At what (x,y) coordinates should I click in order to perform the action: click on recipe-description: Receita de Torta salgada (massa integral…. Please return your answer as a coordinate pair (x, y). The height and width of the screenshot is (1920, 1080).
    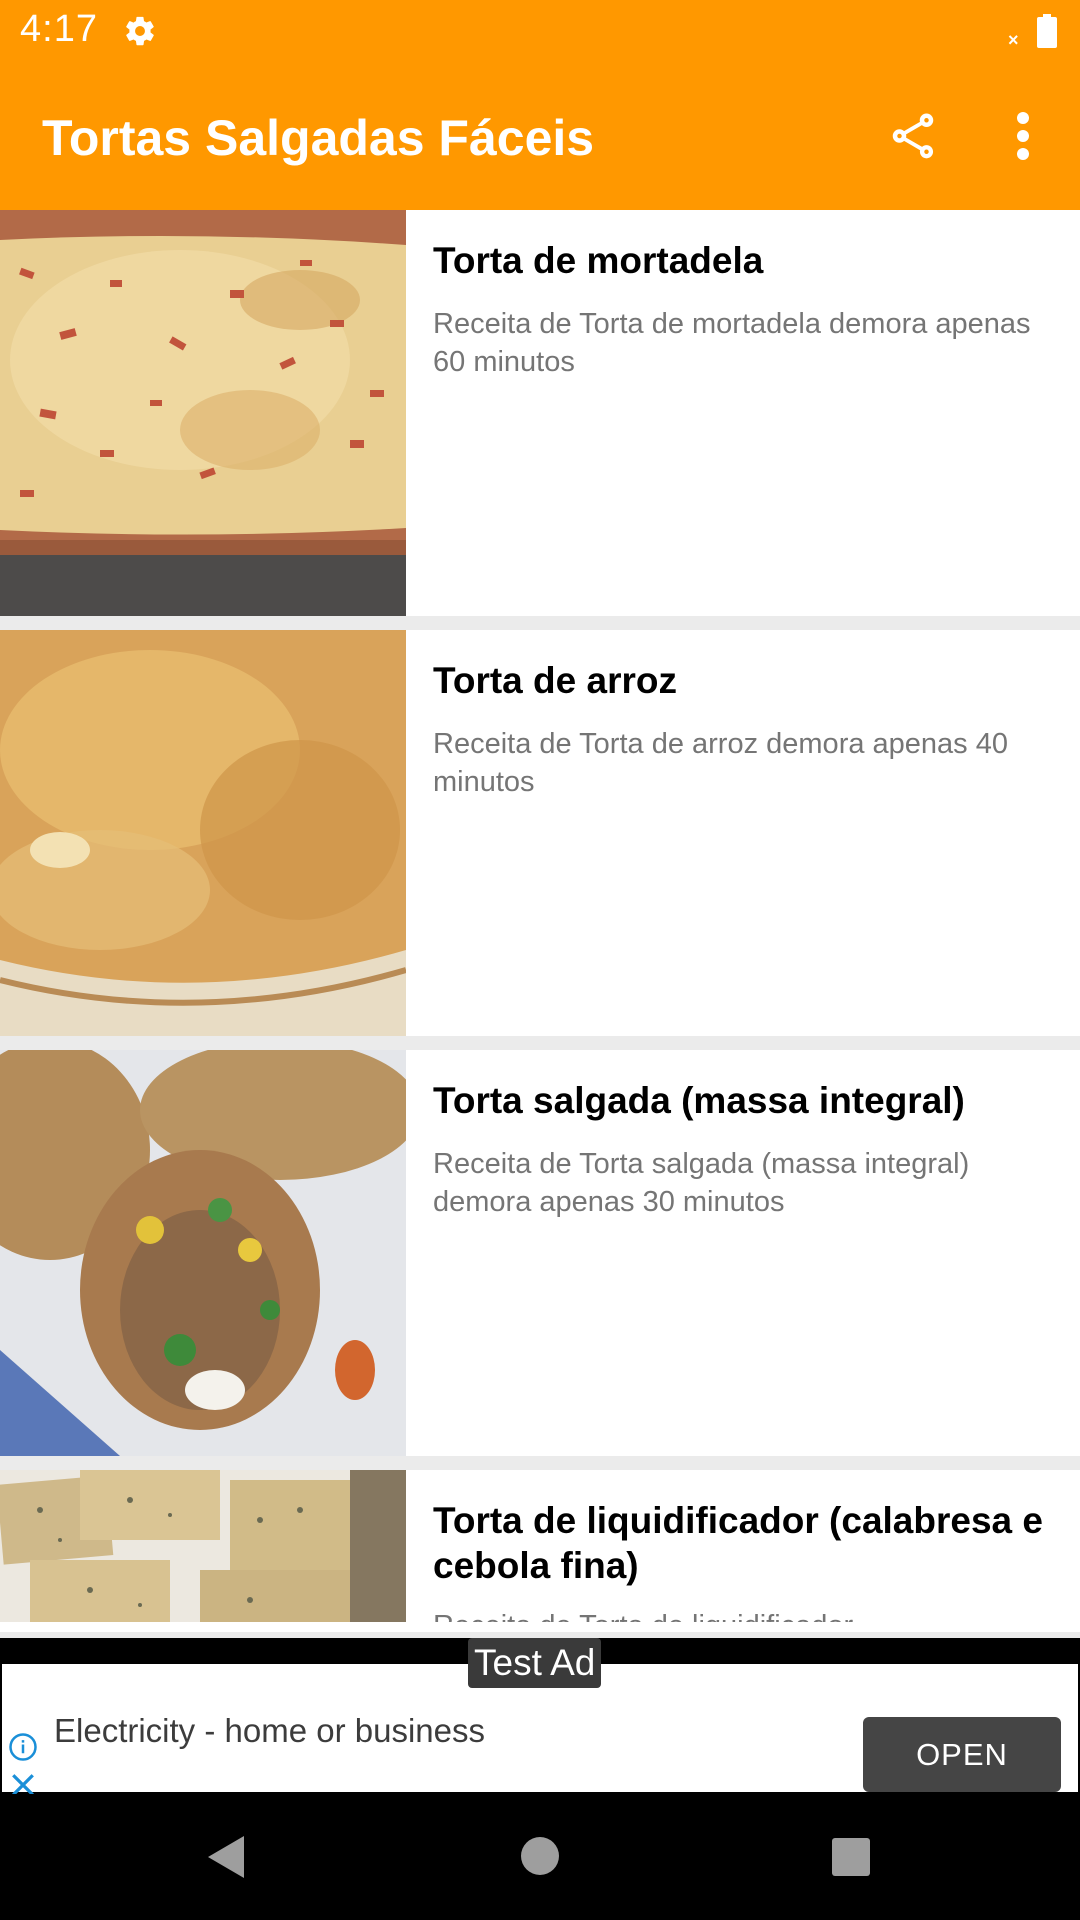
    Looking at the image, I should click on (701, 1183).